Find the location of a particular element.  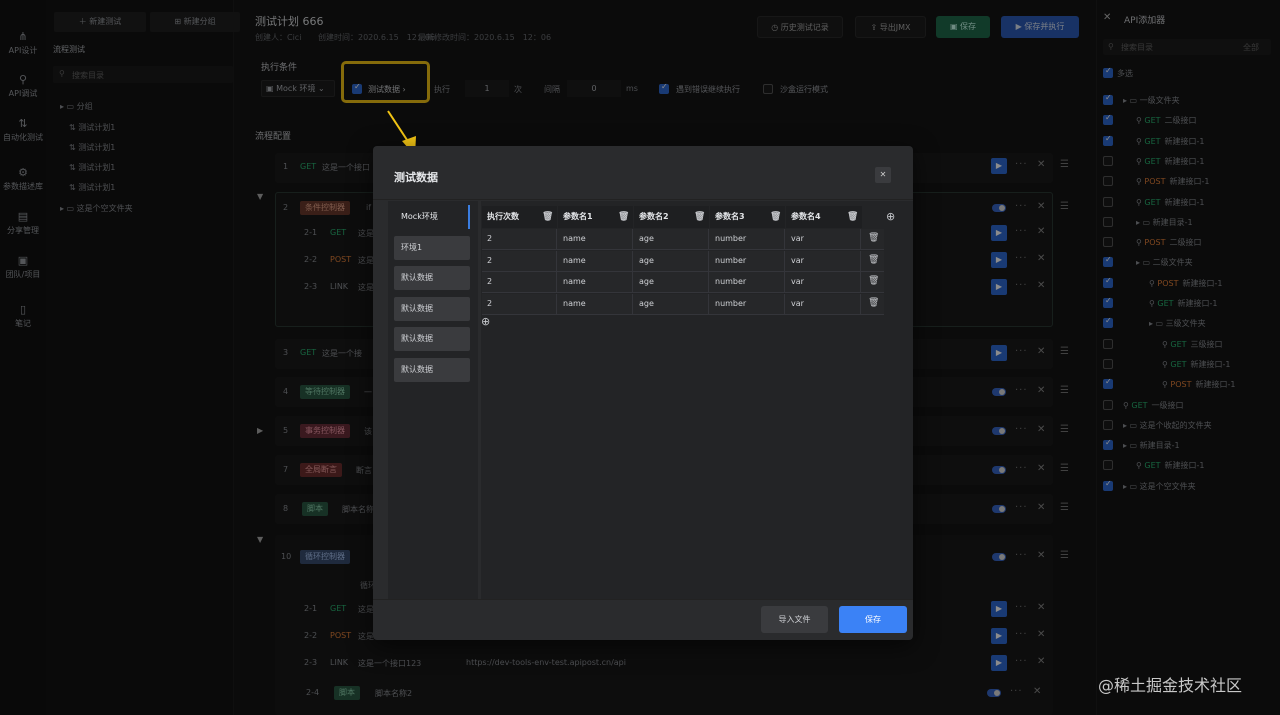

table-header: 参数名1 🗑 is located at coordinates (595, 217).